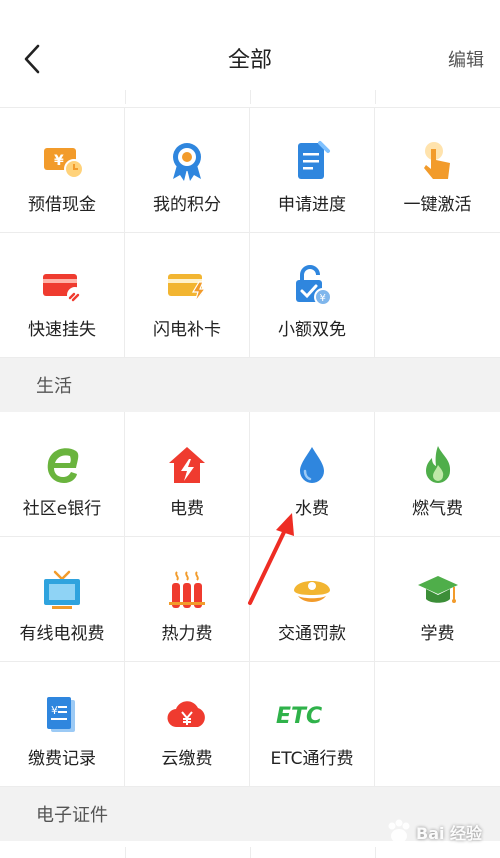 The height and width of the screenshot is (858, 500). Describe the element at coordinates (437, 509) in the screenshot. I see `grid-item-label: 燃气费` at that location.